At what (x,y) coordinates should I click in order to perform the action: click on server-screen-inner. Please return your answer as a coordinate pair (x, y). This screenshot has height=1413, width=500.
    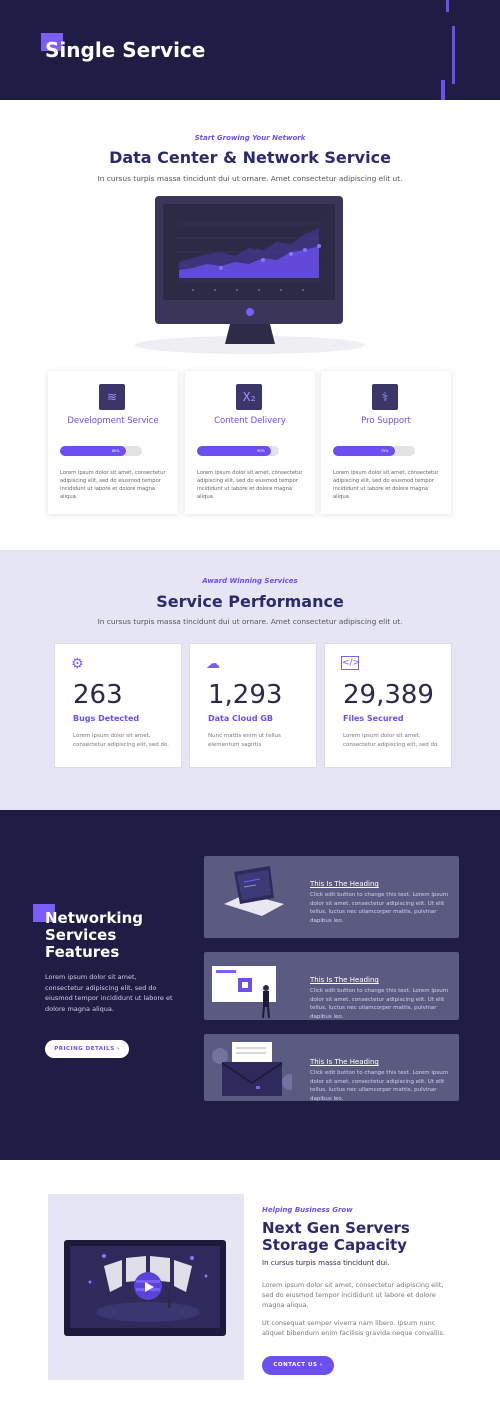
    Looking at the image, I should click on (145, 1287).